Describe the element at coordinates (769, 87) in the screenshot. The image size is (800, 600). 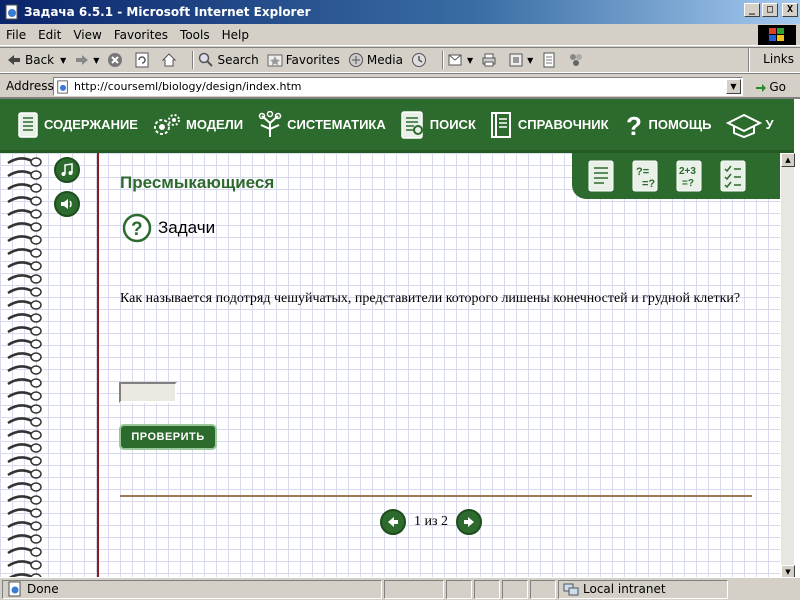
I see `go-button: Go` at that location.